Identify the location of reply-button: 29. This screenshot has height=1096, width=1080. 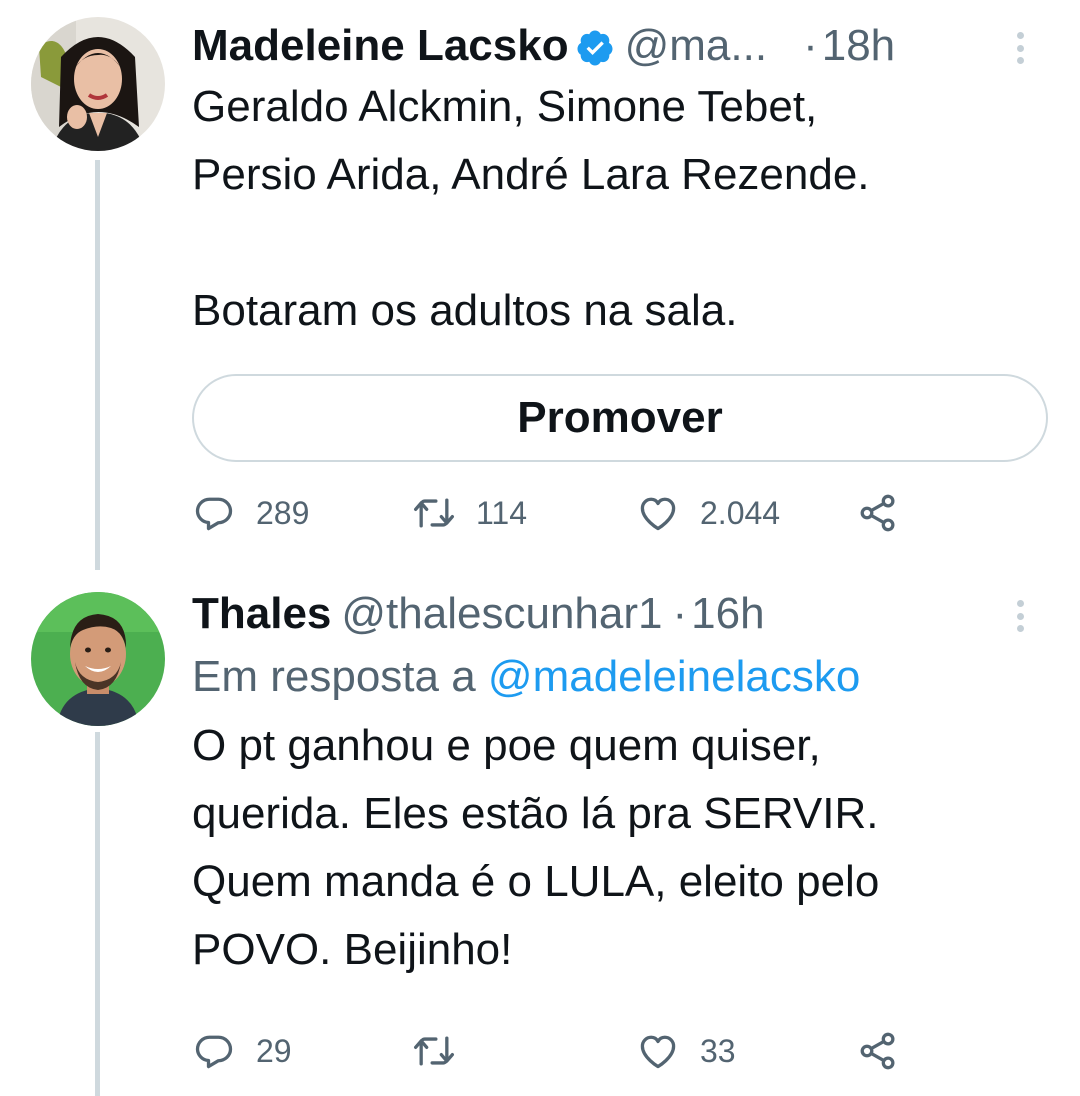
(242, 1051).